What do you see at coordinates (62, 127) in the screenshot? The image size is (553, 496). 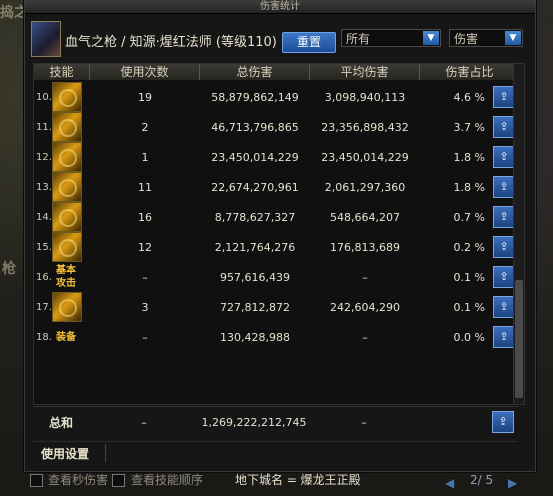 I see `skill-cell: 11.` at bounding box center [62, 127].